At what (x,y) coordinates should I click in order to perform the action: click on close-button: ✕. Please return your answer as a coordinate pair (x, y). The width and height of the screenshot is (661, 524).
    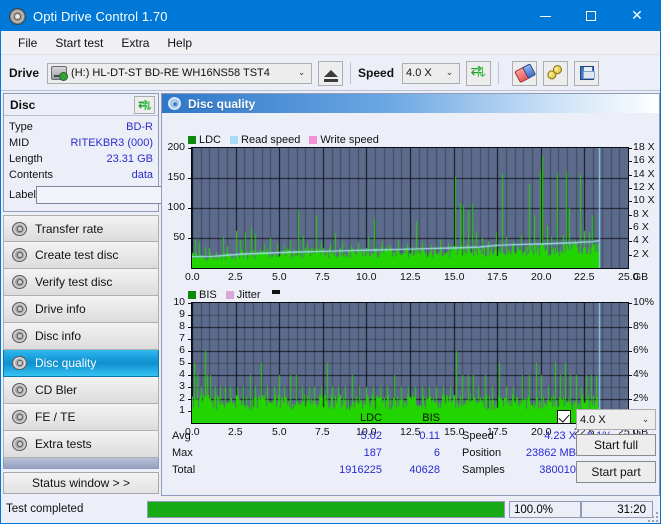
    Looking at the image, I should click on (637, 16).